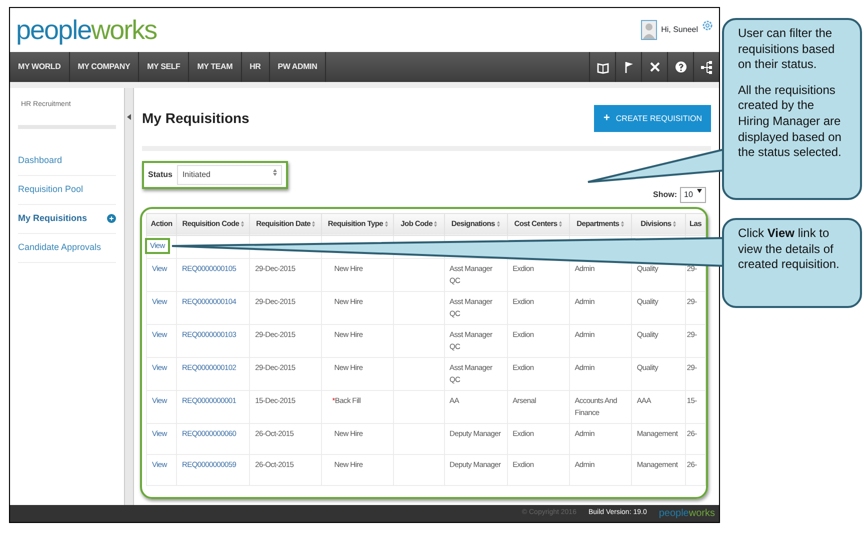  What do you see at coordinates (652, 118) in the screenshot?
I see `create-requisition-button: + CREATE REQUISITION` at bounding box center [652, 118].